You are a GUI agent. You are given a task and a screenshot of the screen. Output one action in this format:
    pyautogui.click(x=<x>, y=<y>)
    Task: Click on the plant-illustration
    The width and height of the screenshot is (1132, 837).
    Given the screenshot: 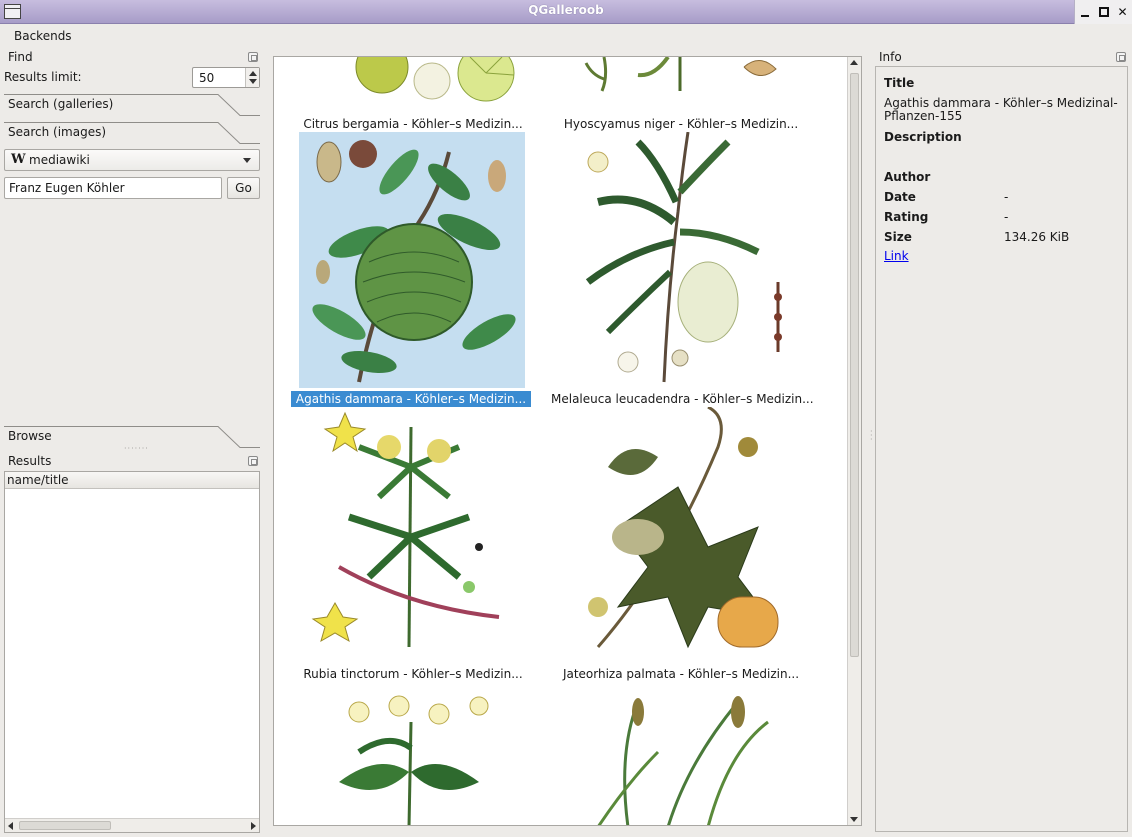 What is the action you would take?
    pyautogui.click(x=414, y=760)
    